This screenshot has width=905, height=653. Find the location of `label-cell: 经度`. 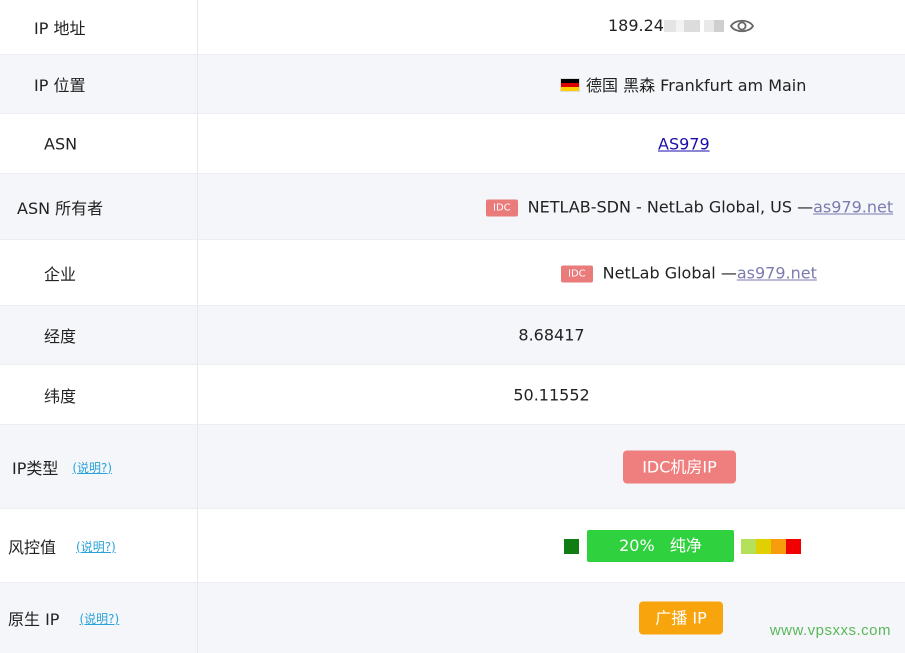

label-cell: 经度 is located at coordinates (99, 335).